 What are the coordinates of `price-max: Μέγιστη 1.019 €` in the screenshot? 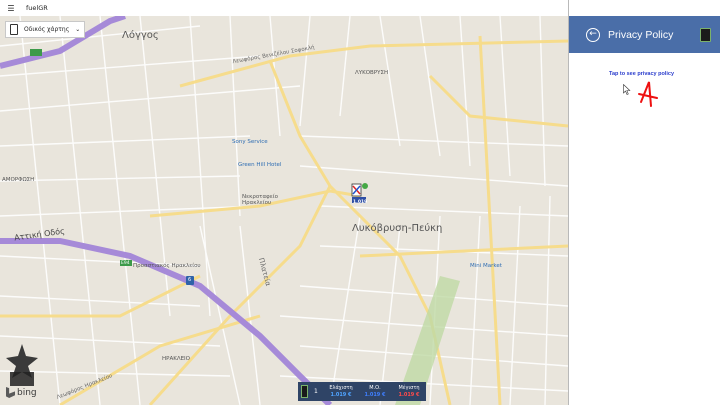 It's located at (409, 392).